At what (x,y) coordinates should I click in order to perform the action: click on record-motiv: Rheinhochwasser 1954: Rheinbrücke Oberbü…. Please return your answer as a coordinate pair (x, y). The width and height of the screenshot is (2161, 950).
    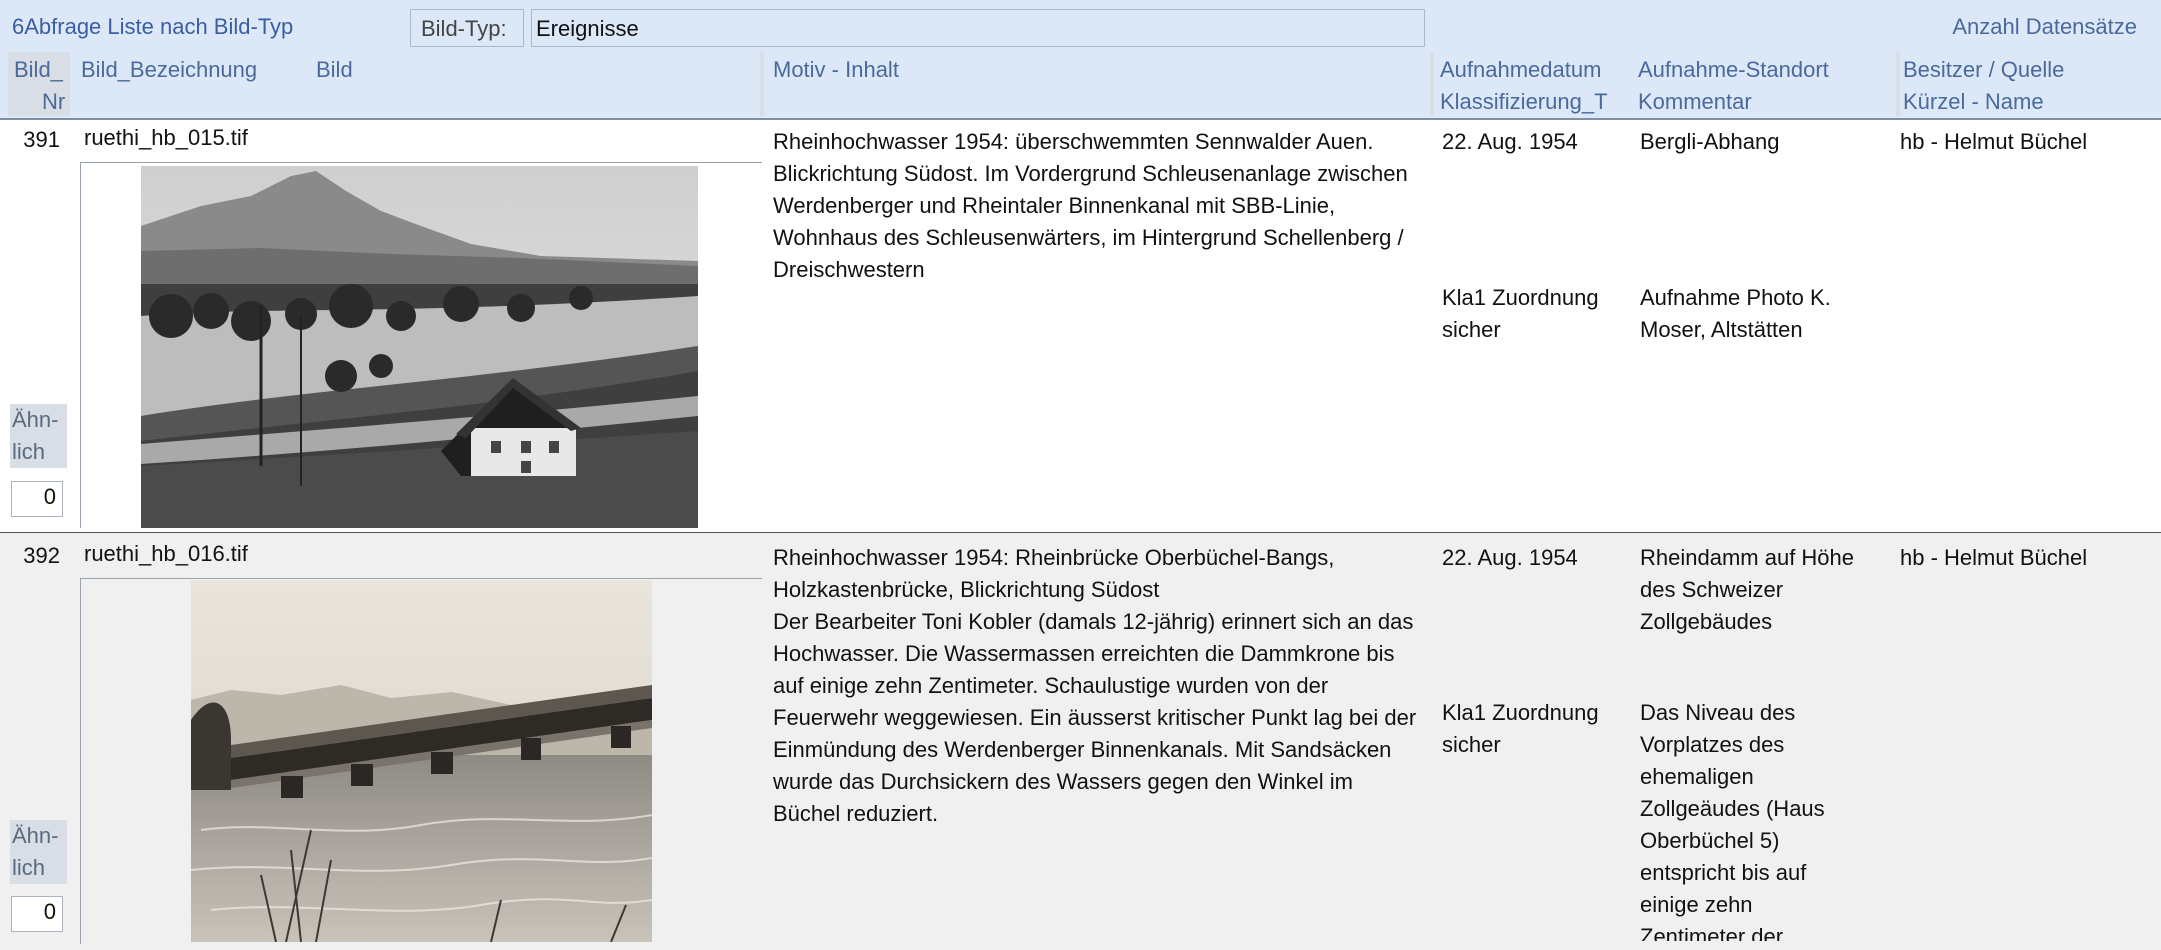
    Looking at the image, I should click on (1095, 685).